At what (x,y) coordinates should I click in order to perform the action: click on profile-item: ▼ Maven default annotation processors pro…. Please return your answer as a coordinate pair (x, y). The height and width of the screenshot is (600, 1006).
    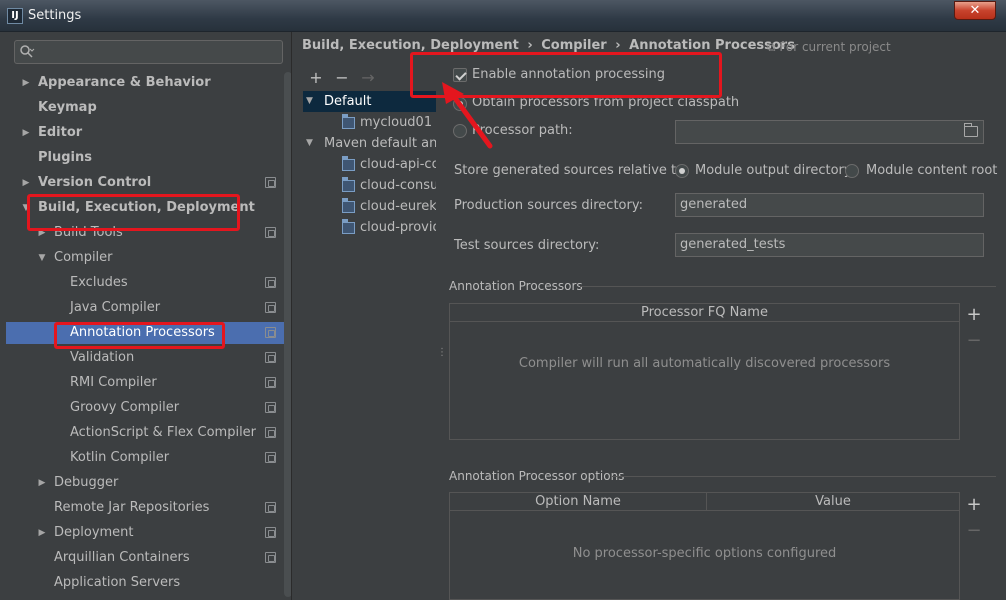
    Looking at the image, I should click on (369, 143).